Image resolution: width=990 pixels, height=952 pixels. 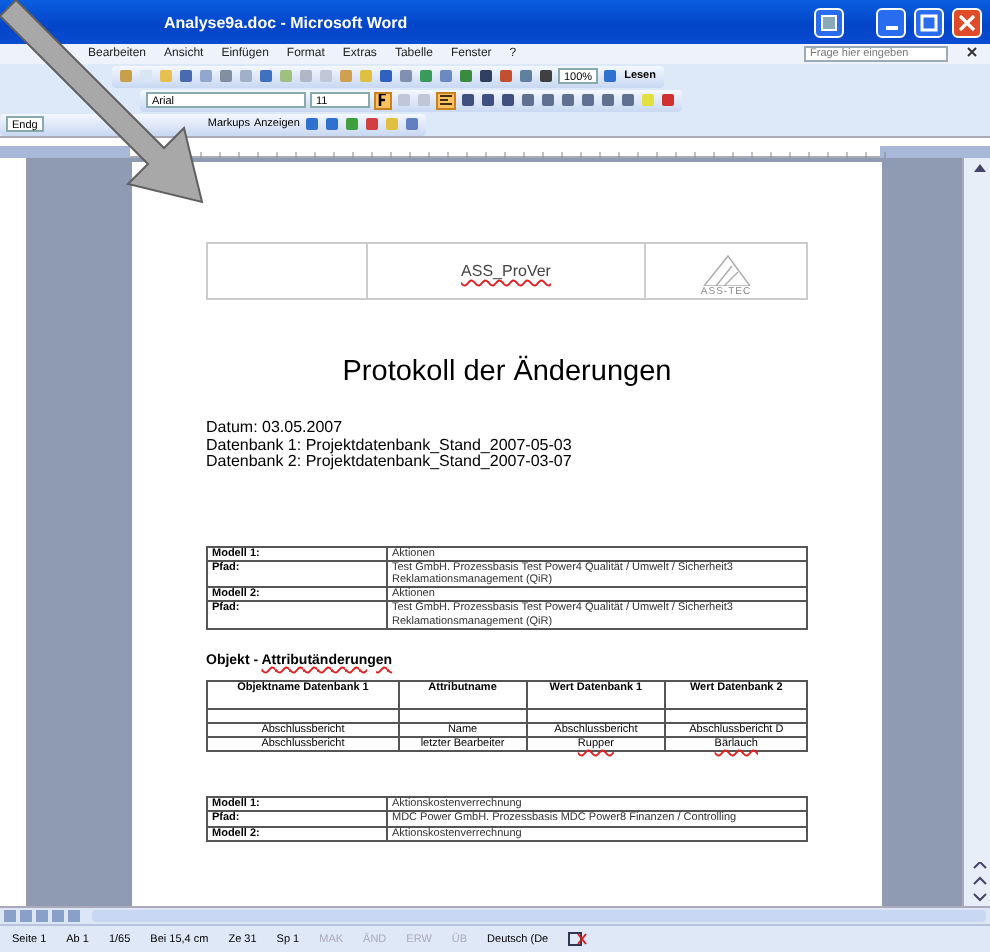 I want to click on close-icon, so click(x=967, y=22).